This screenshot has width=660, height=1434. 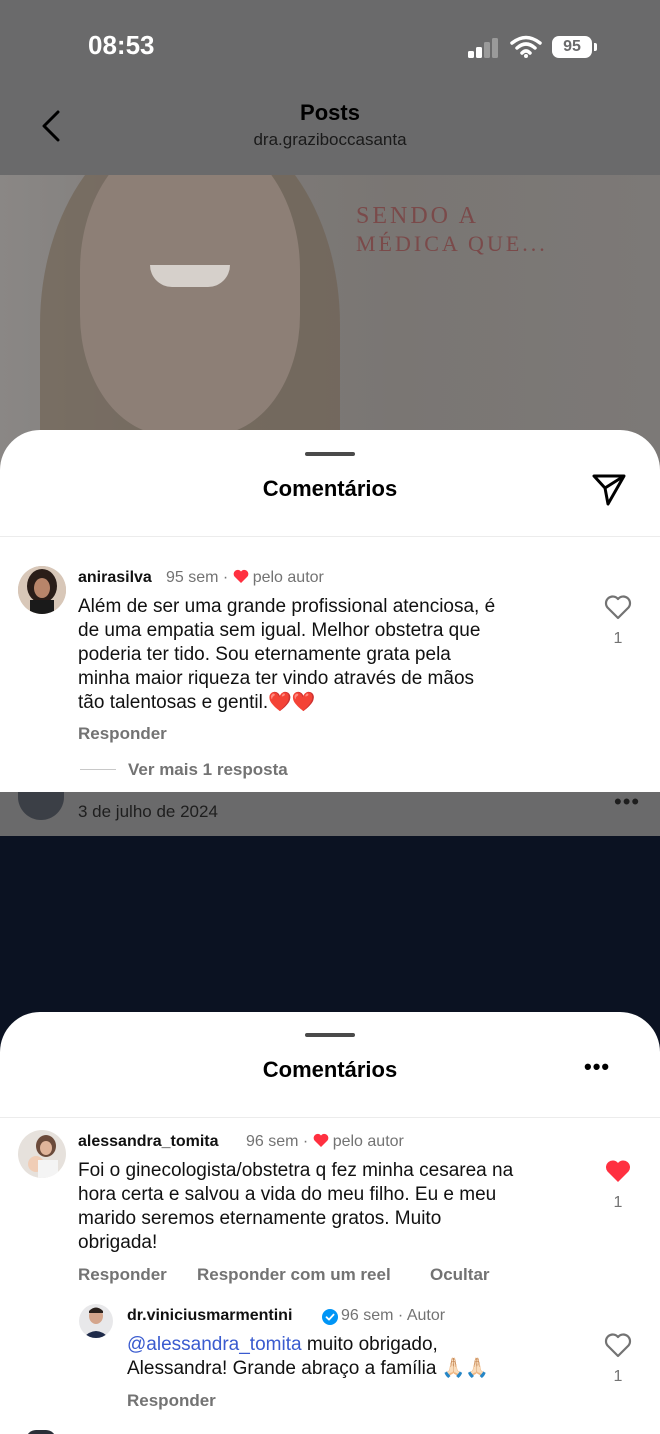 I want to click on liked-heart-icon, so click(x=618, y=1171).